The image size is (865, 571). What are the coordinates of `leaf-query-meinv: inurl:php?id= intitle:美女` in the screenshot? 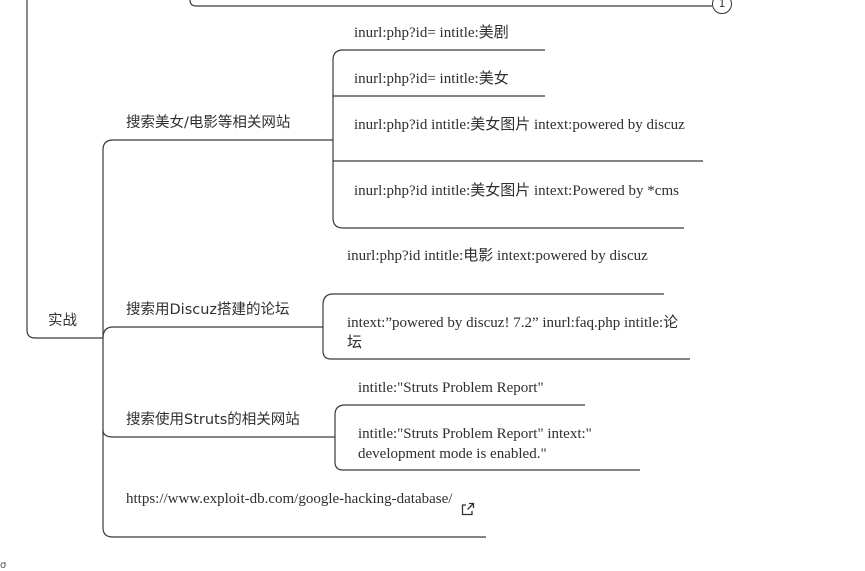 It's located at (431, 79).